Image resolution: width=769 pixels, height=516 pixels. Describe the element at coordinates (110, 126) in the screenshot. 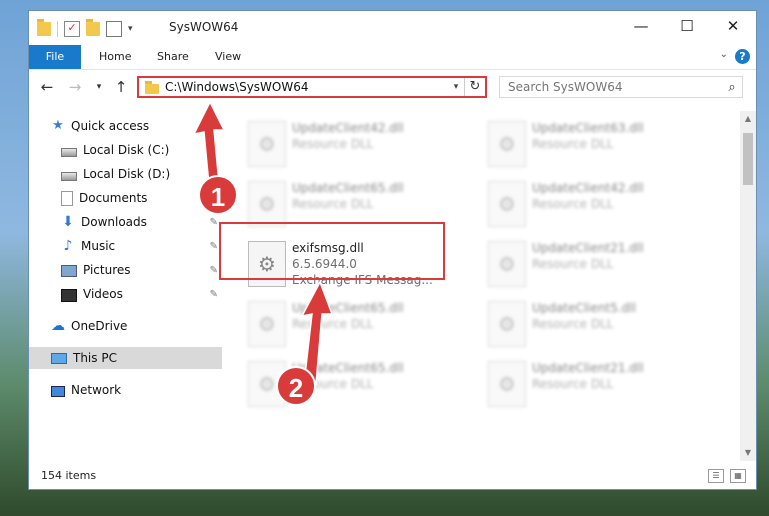

I see `sidebar-item-label: Quick access` at that location.